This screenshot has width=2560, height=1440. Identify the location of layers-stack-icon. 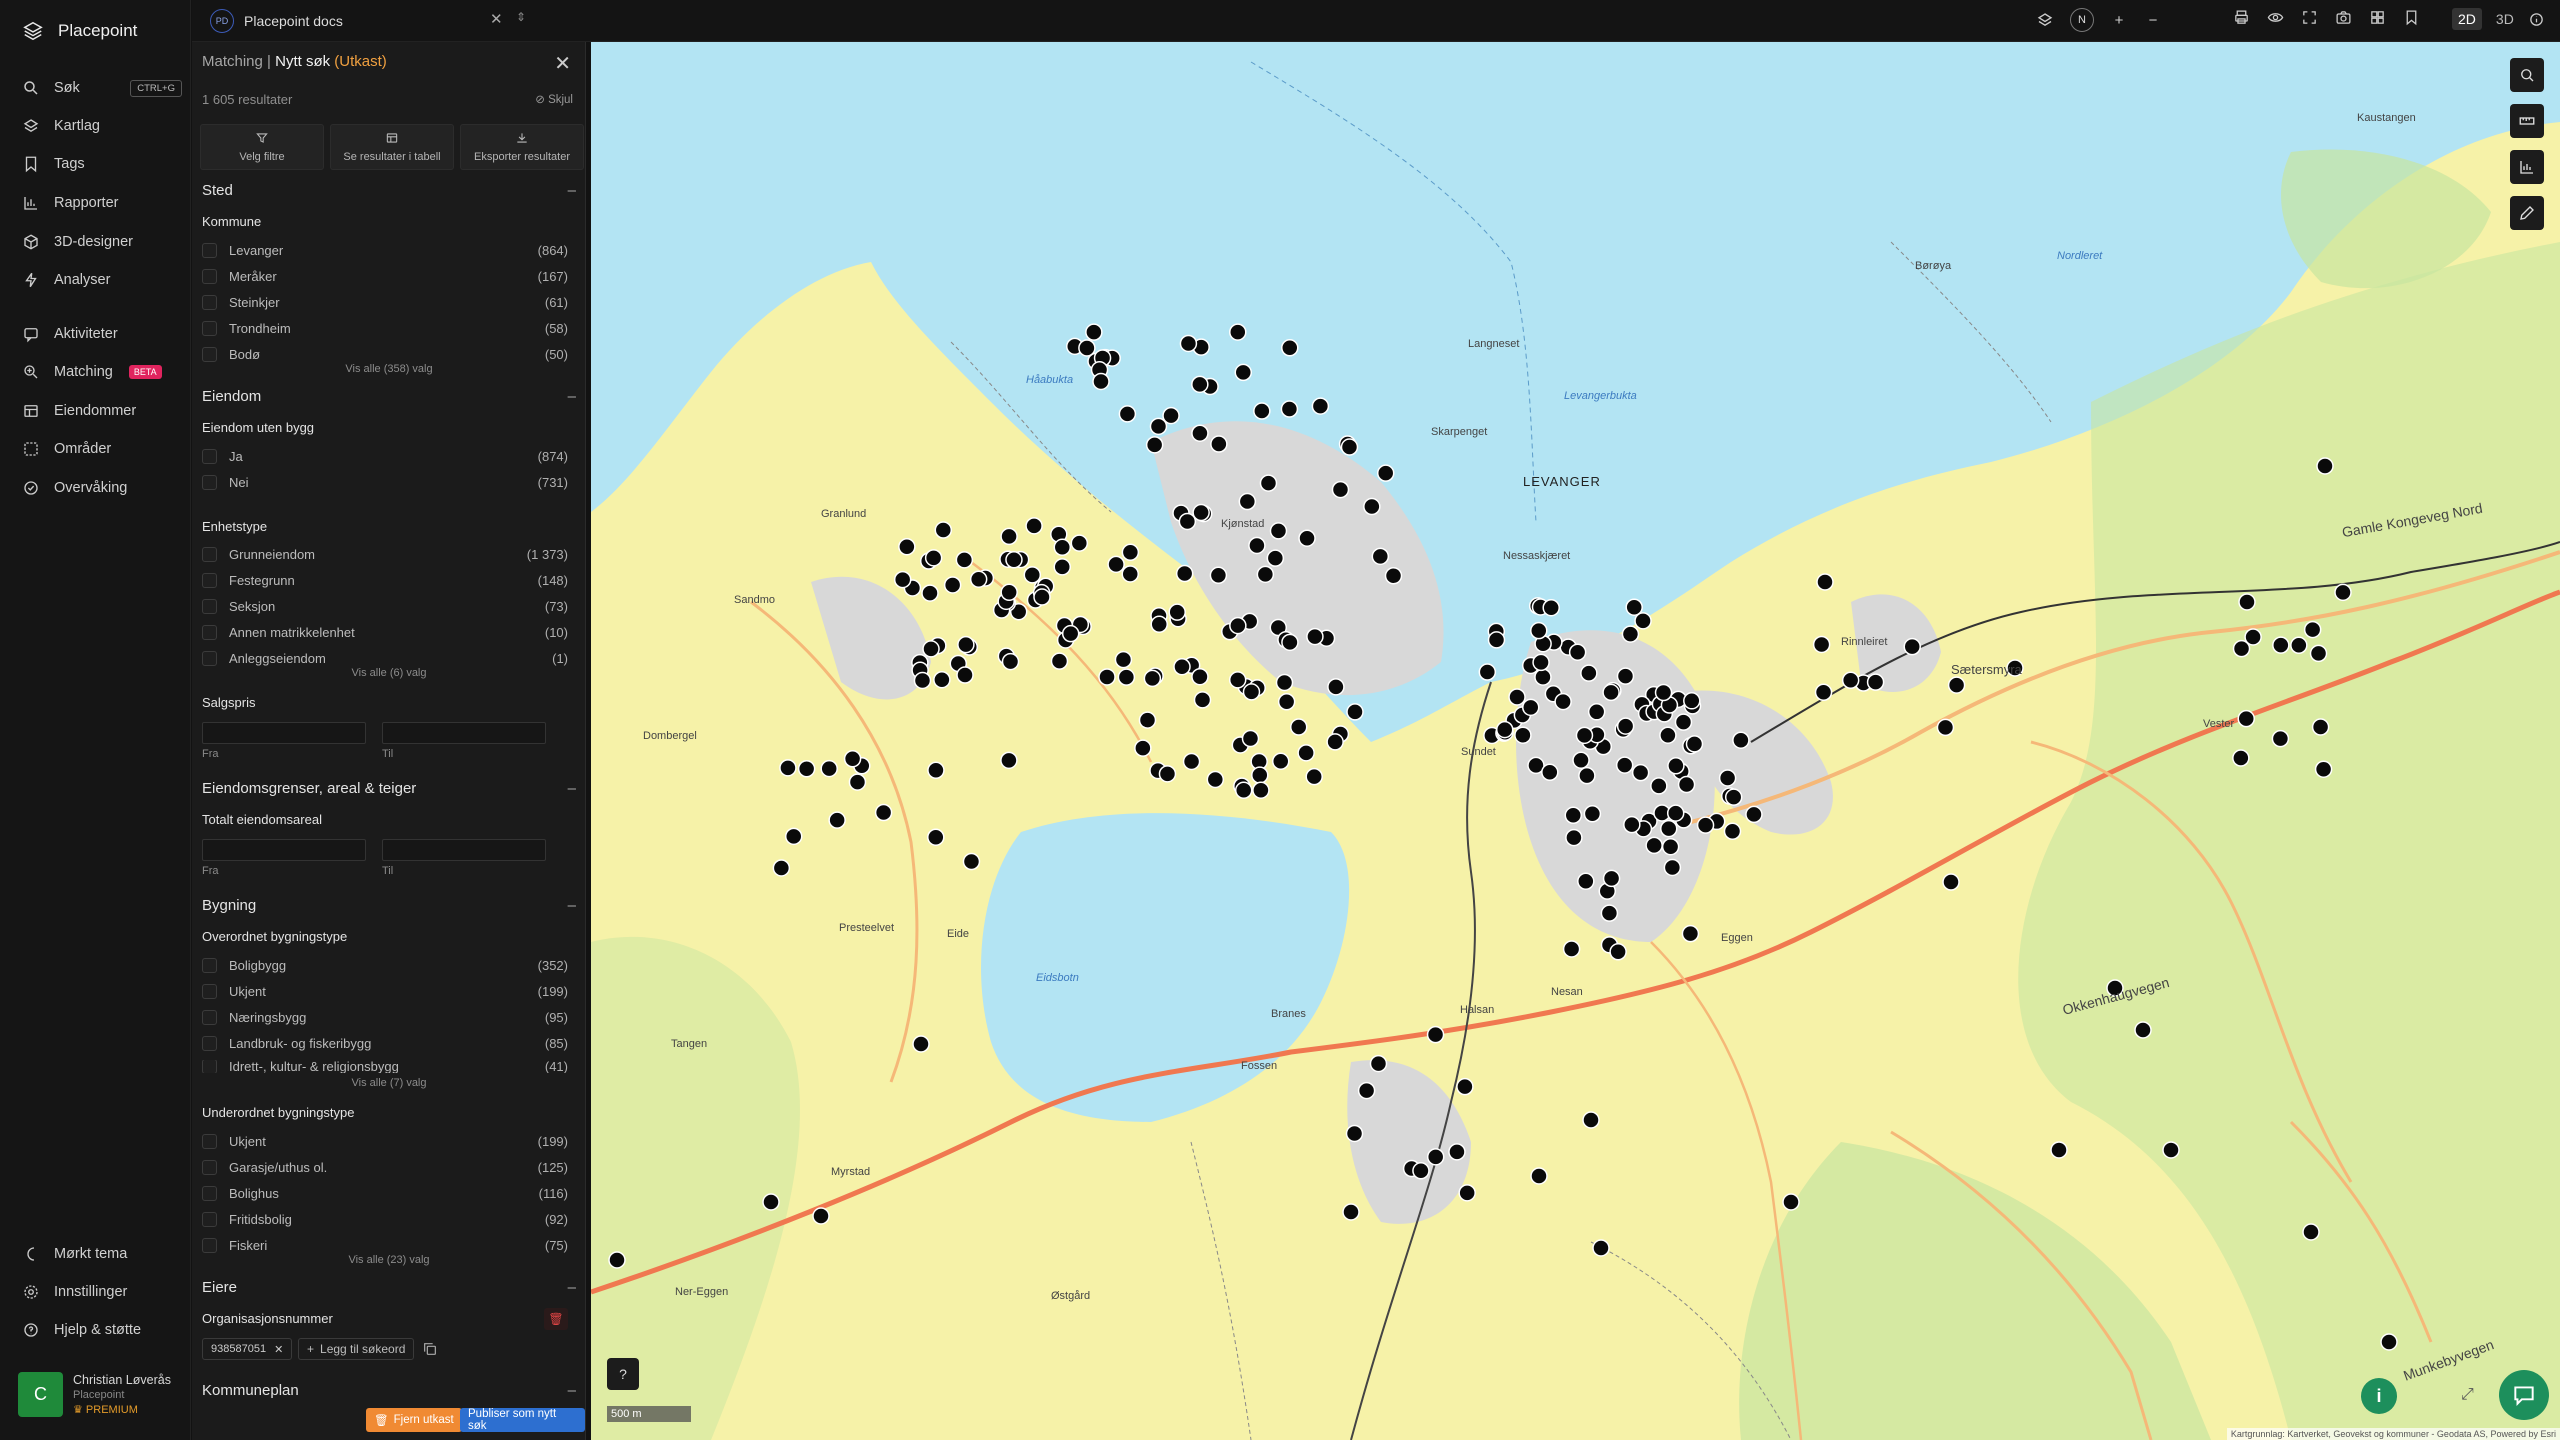
(2045, 20).